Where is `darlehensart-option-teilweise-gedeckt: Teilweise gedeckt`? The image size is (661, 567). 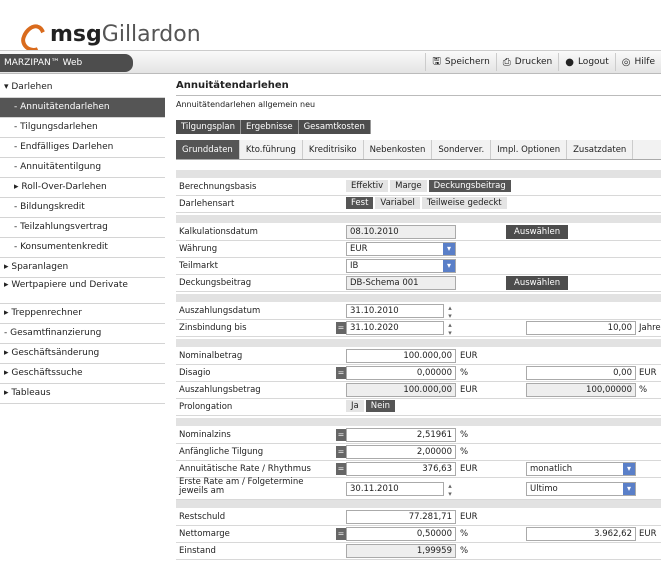
darlehensart-option-teilweise-gedeckt: Teilweise gedeckt is located at coordinates (464, 203).